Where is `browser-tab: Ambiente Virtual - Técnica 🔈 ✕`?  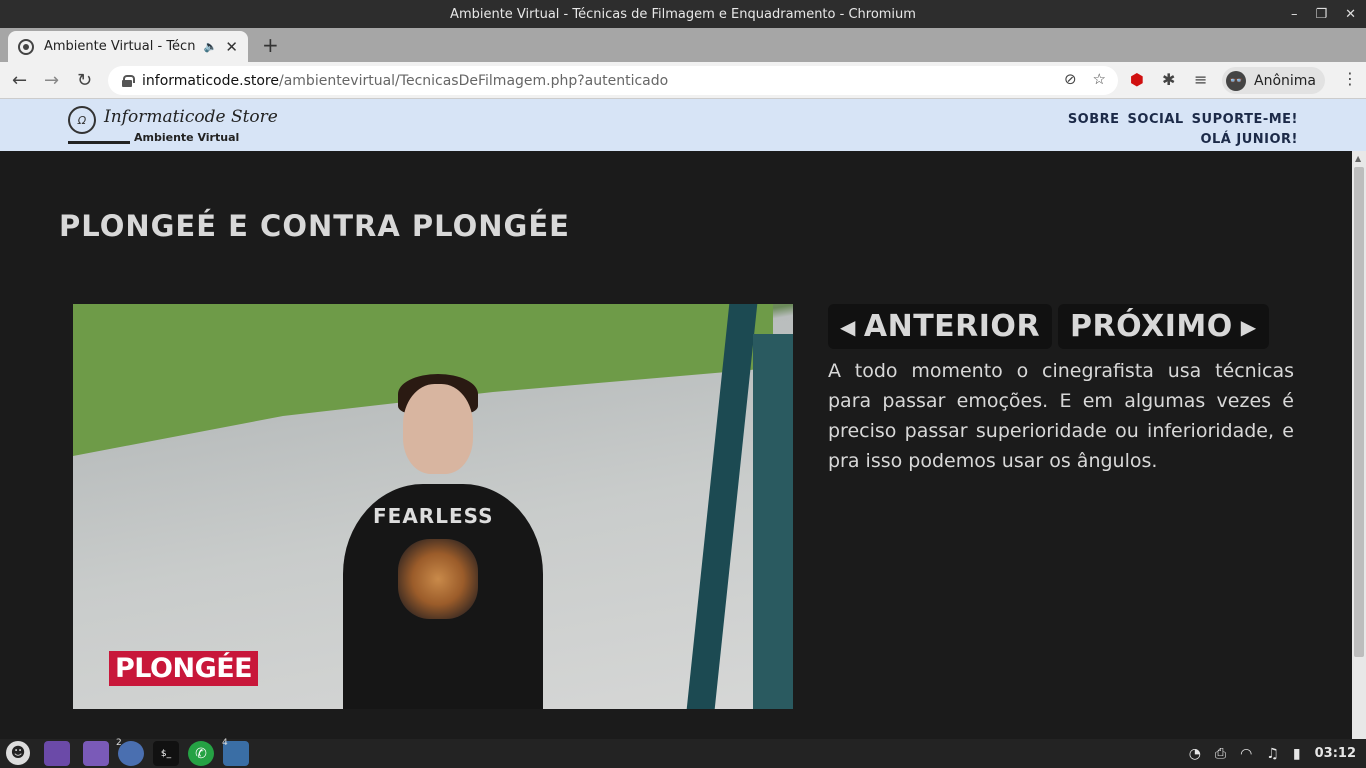
browser-tab: Ambiente Virtual - Técnica 🔈 ✕ is located at coordinates (128, 46).